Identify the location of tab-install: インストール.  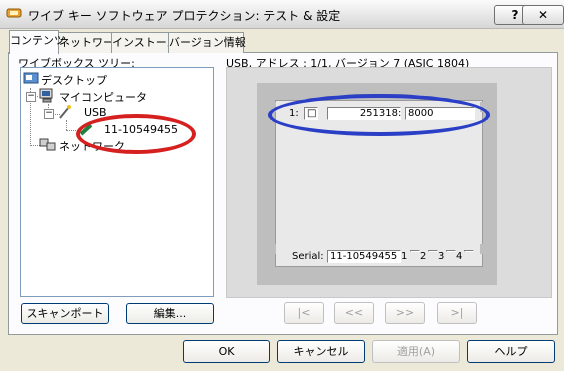
(144, 42).